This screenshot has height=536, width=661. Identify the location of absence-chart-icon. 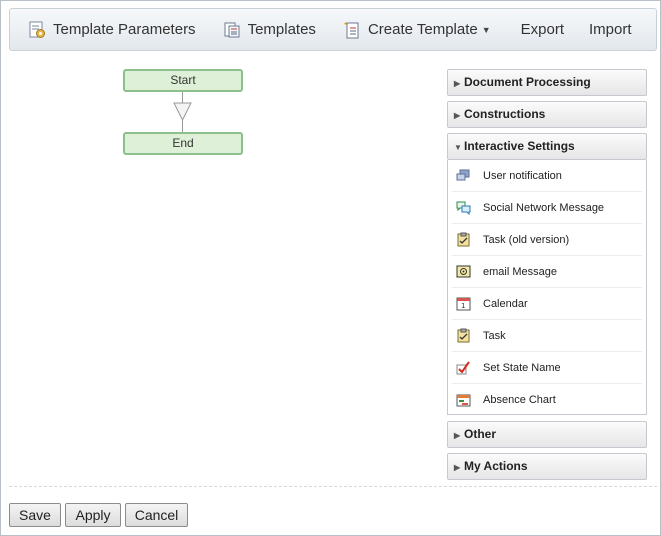
(463, 400).